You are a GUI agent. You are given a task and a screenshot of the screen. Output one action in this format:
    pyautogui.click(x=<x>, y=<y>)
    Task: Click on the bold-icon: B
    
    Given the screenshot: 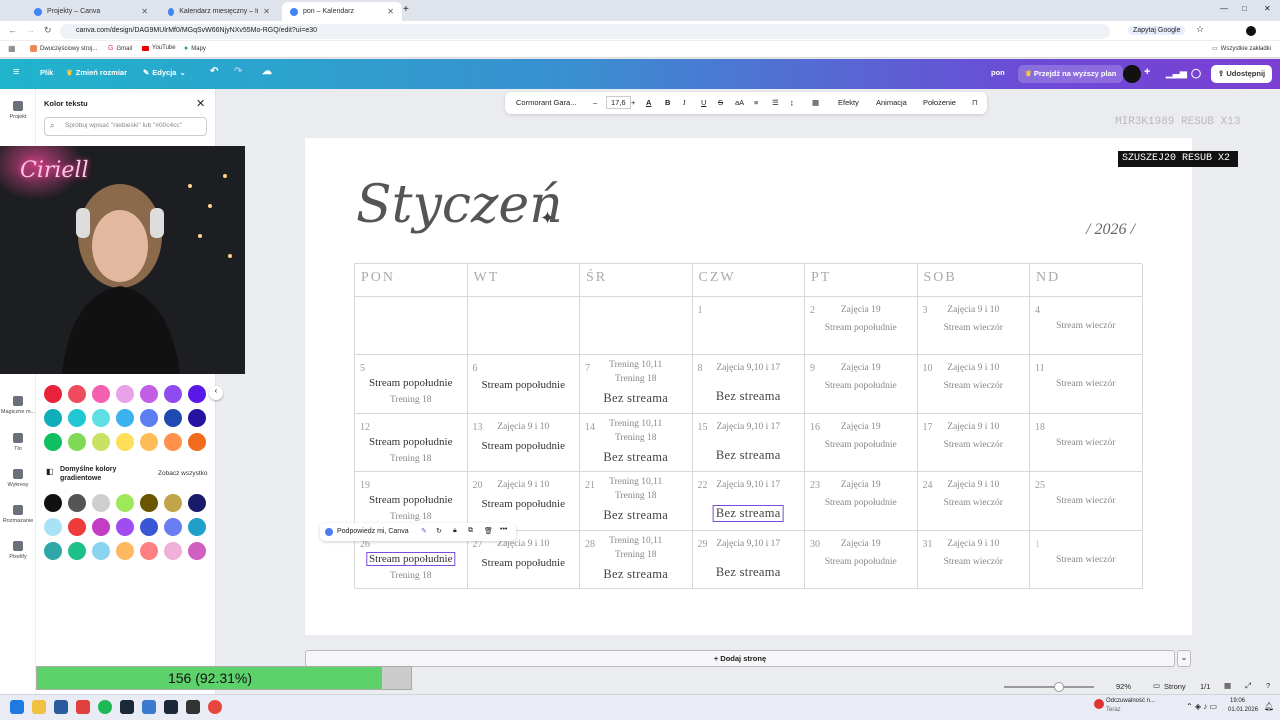 What is the action you would take?
    pyautogui.click(x=667, y=102)
    